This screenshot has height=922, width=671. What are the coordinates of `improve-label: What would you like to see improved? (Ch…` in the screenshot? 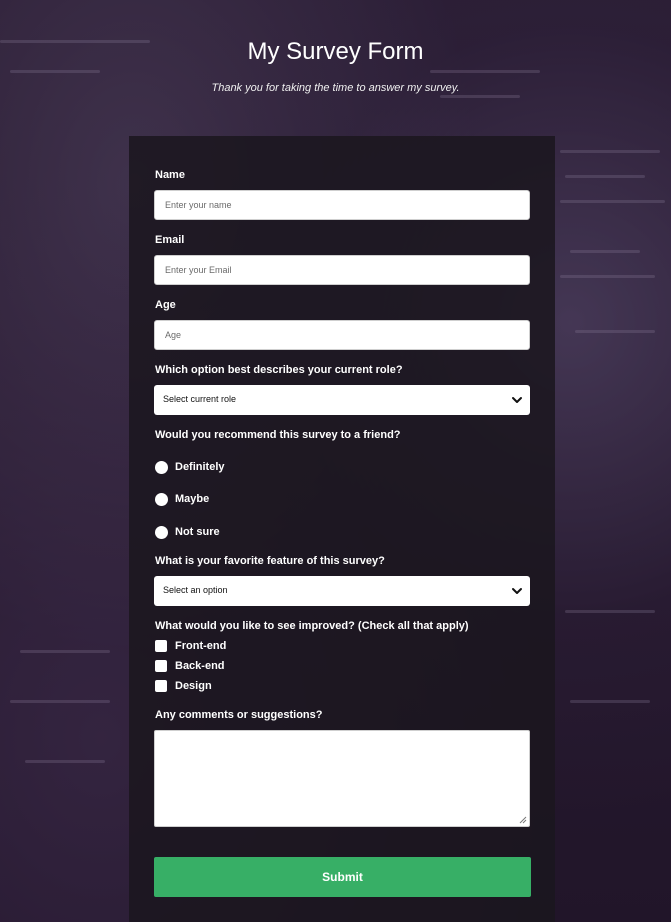 It's located at (312, 626).